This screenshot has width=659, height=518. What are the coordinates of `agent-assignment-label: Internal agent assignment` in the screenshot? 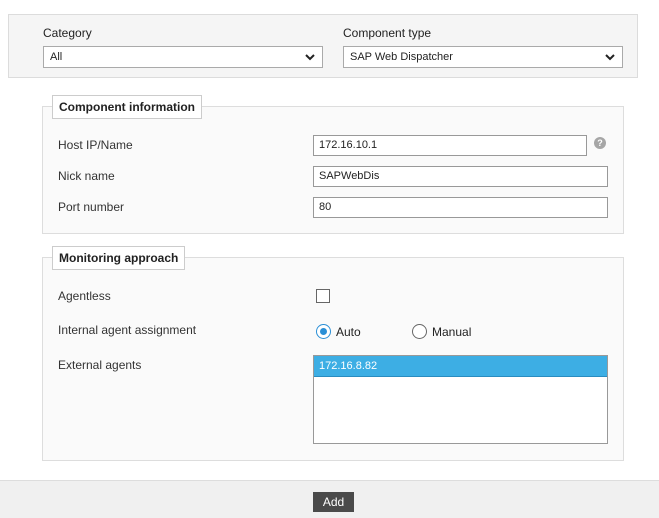 It's located at (127, 330).